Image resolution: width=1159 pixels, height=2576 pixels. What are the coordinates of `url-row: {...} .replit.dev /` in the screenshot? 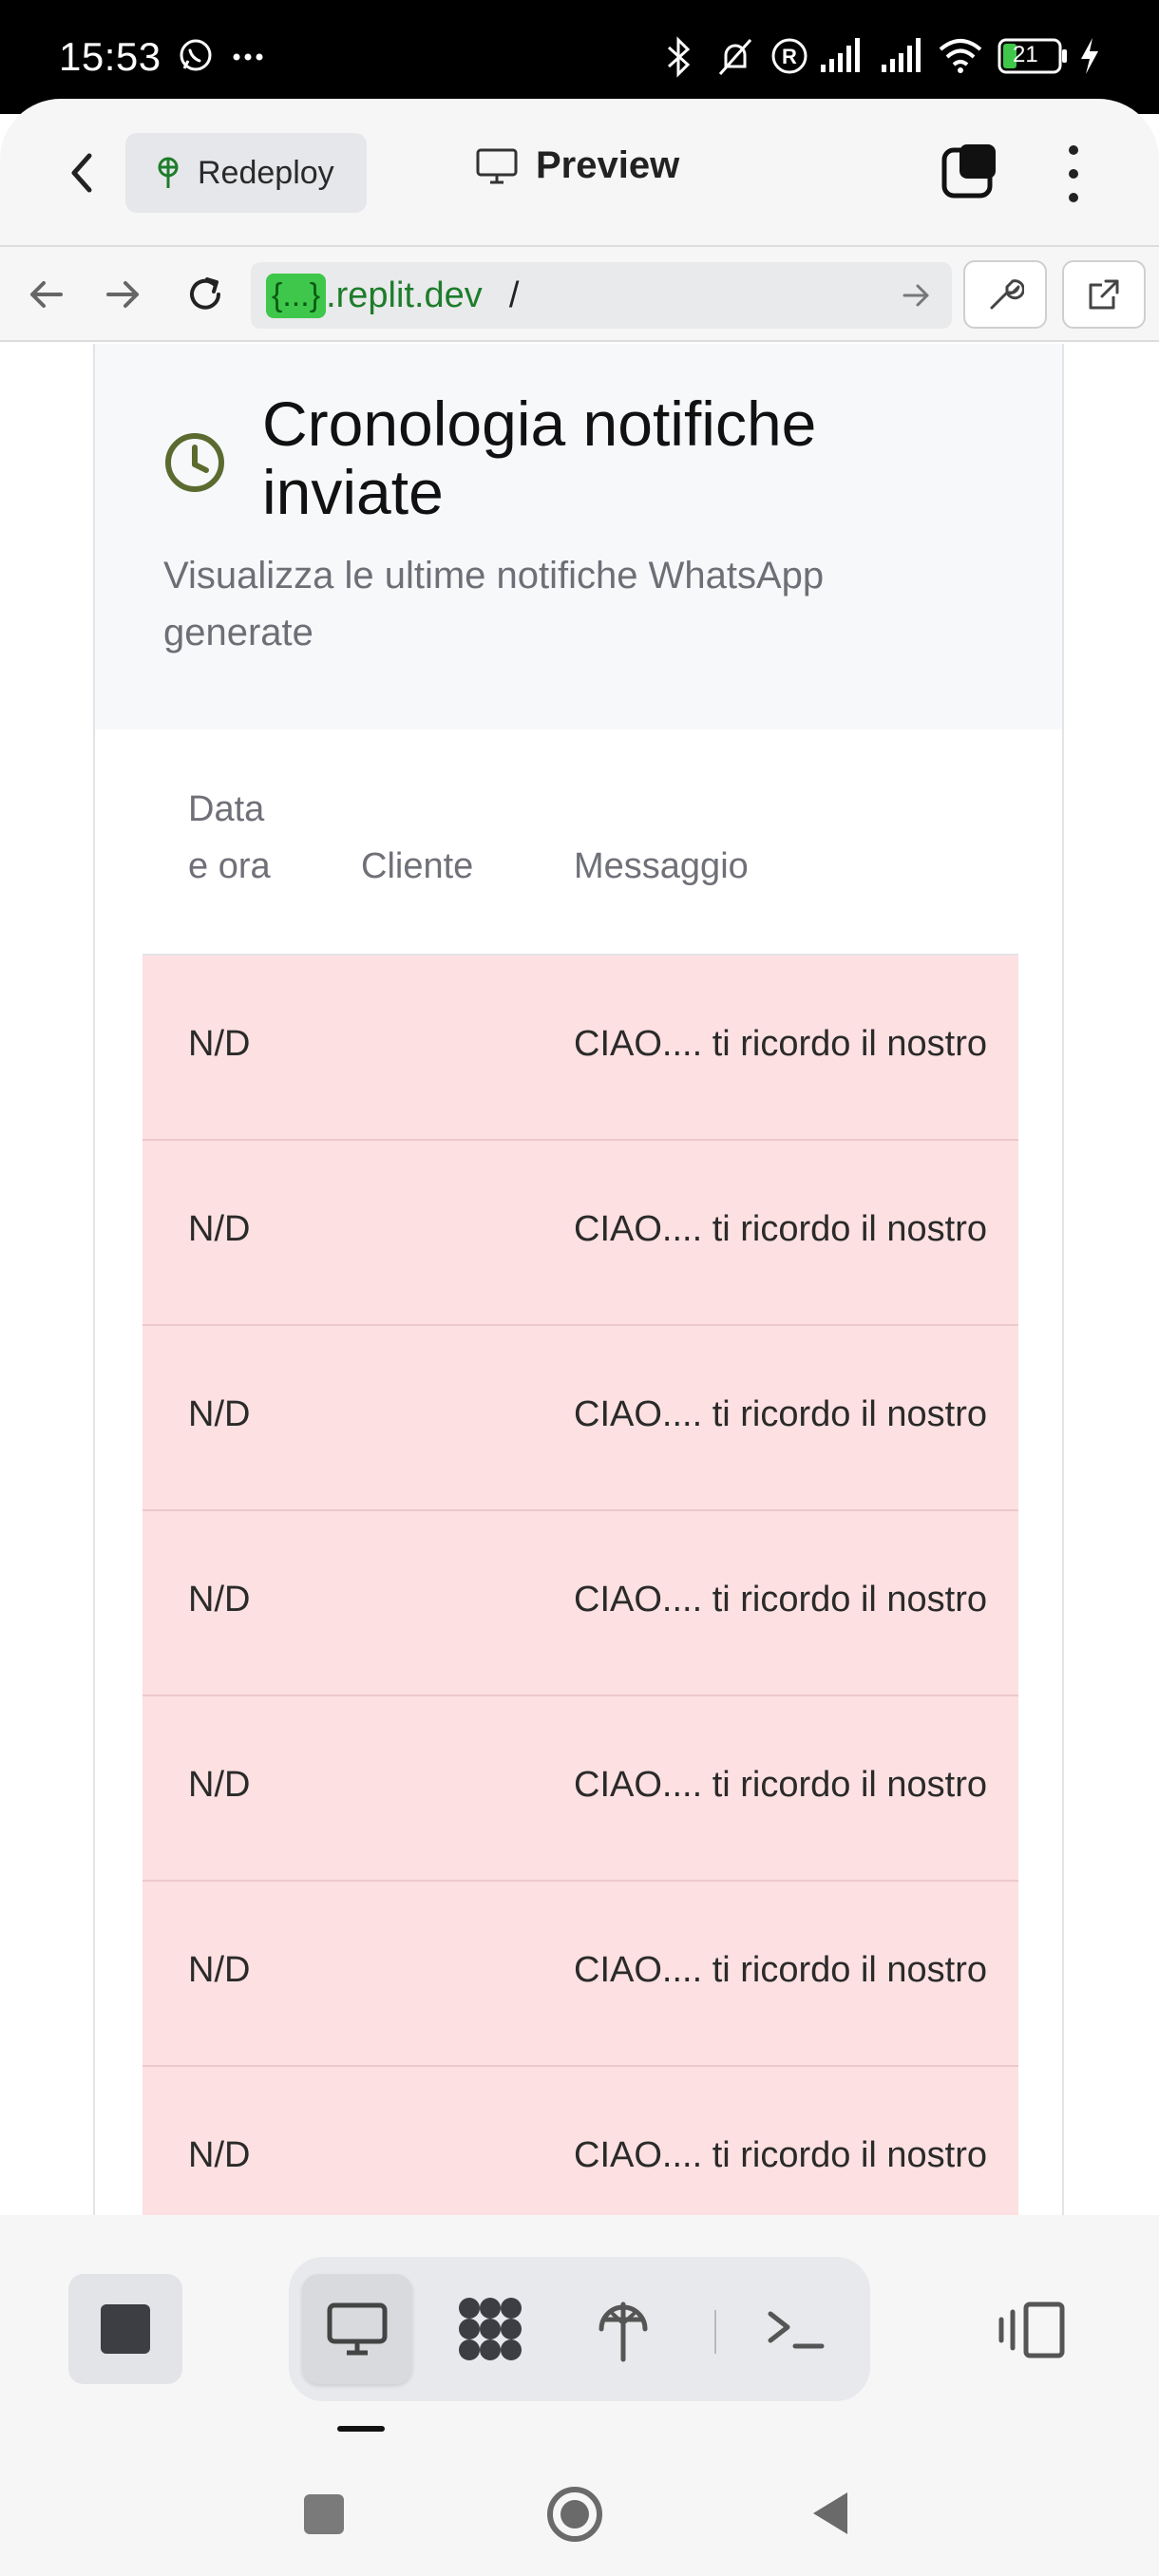 It's located at (579, 294).